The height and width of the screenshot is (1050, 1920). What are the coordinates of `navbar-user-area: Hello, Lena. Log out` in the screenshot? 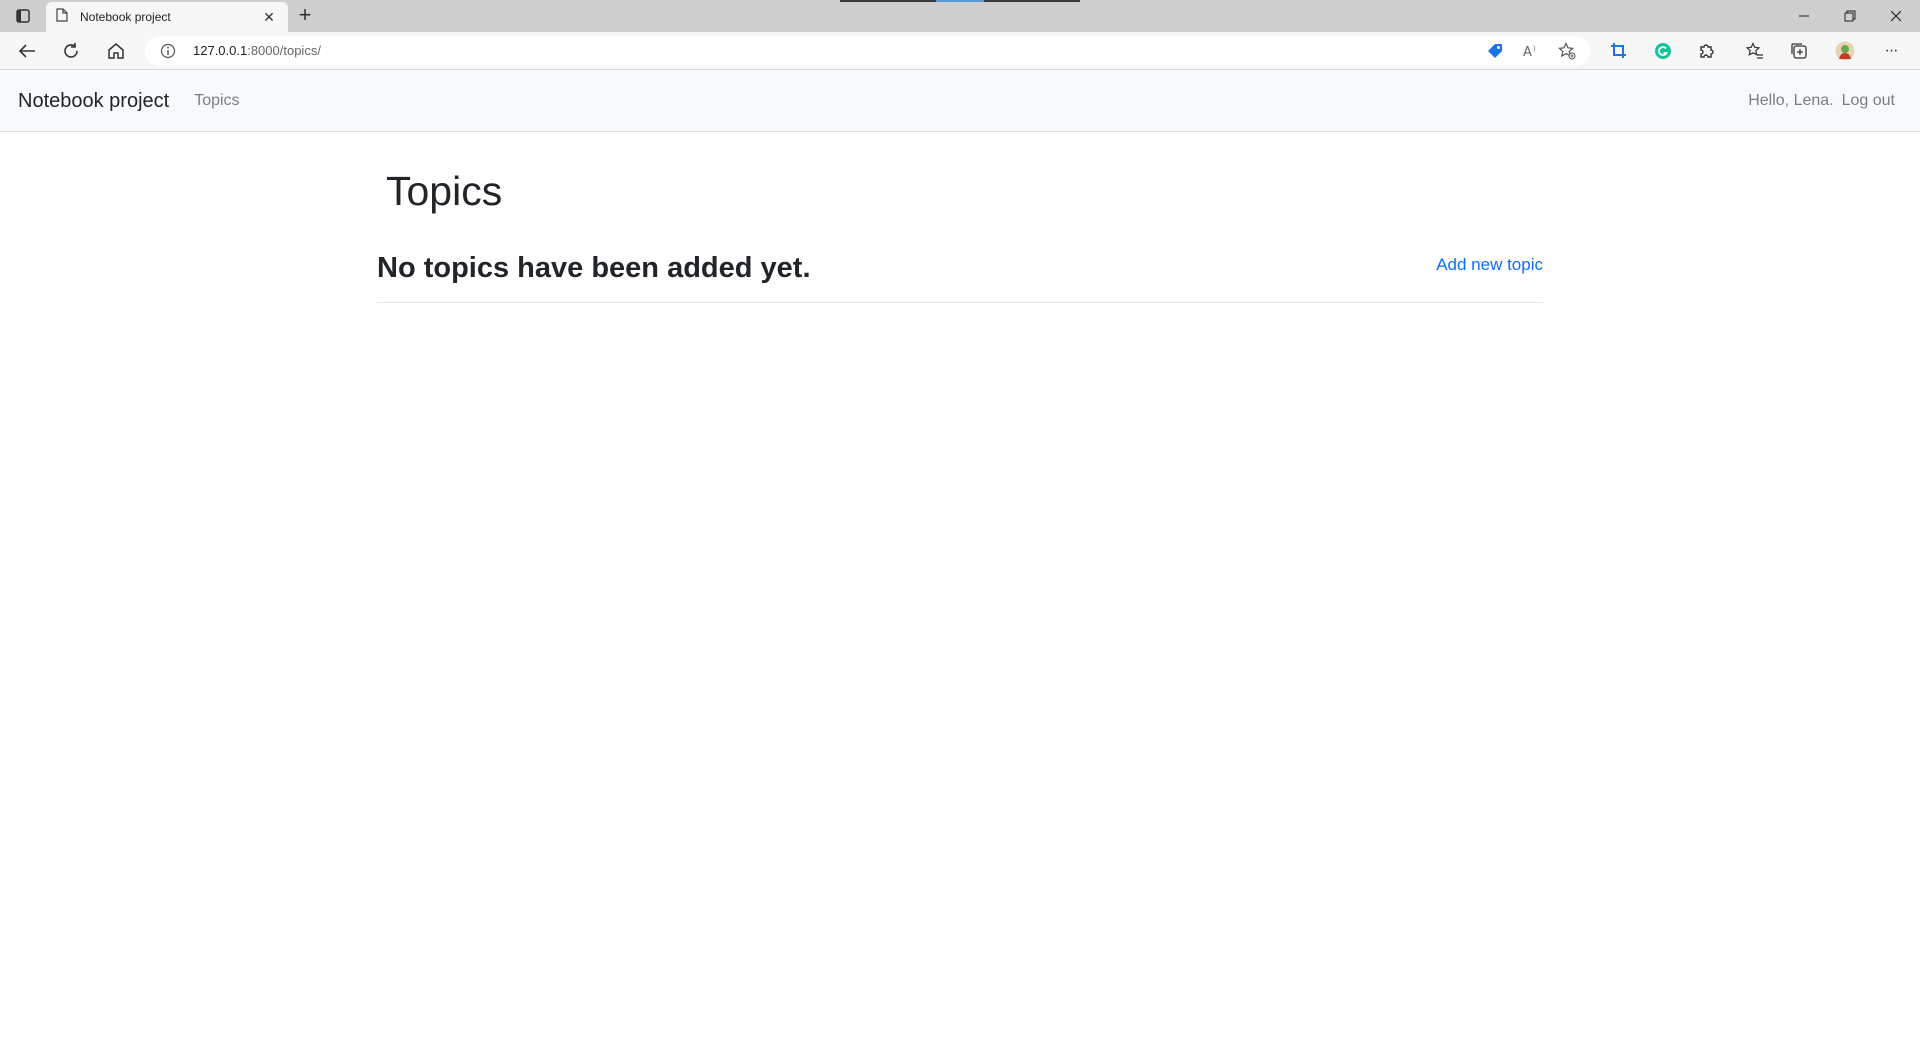 It's located at (1821, 101).